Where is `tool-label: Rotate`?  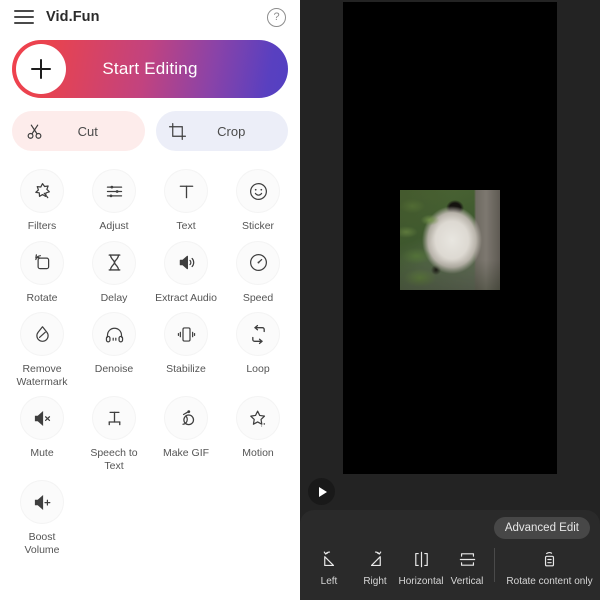
tool-label: Rotate is located at coordinates (42, 297).